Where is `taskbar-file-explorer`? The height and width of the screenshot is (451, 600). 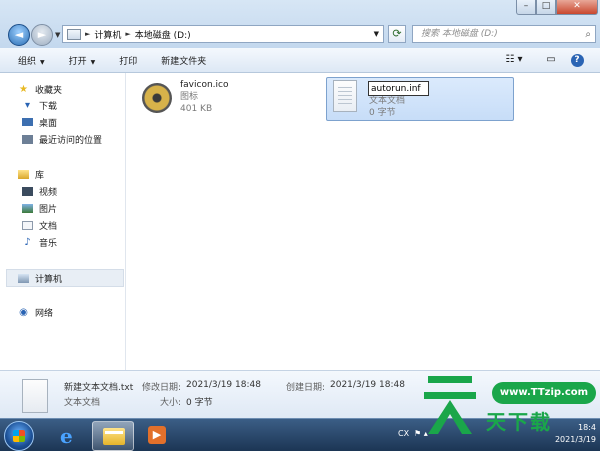 taskbar-file-explorer is located at coordinates (113, 436).